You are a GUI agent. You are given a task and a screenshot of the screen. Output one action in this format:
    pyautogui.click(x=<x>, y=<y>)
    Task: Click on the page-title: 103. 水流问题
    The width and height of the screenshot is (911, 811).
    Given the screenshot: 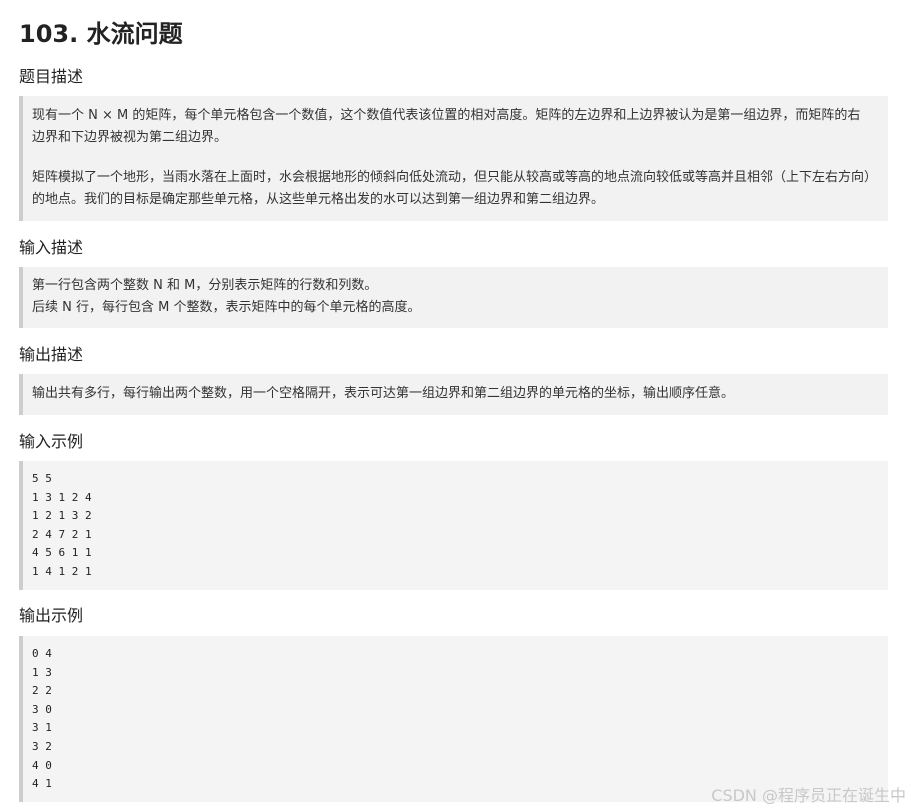 What is the action you would take?
    pyautogui.click(x=101, y=34)
    